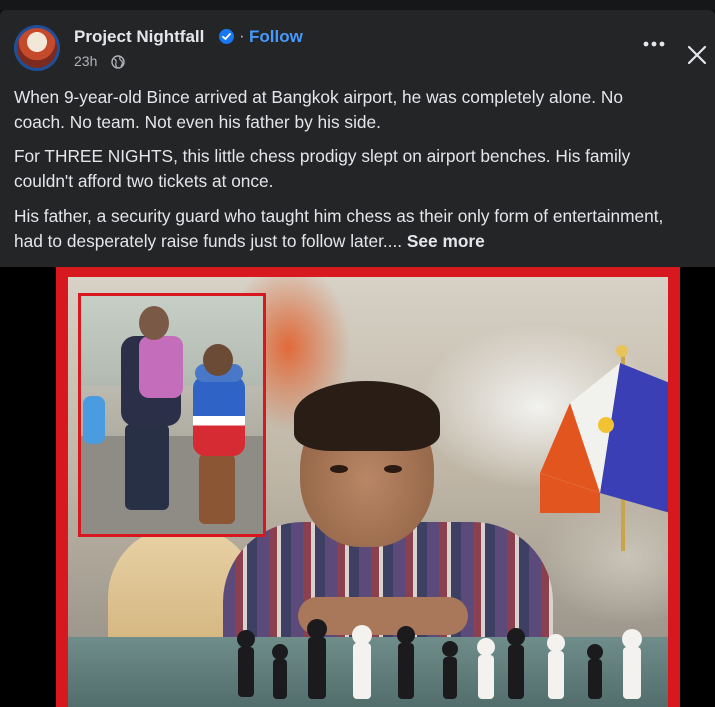 The width and height of the screenshot is (715, 707). I want to click on pink-backpack, so click(161, 367).